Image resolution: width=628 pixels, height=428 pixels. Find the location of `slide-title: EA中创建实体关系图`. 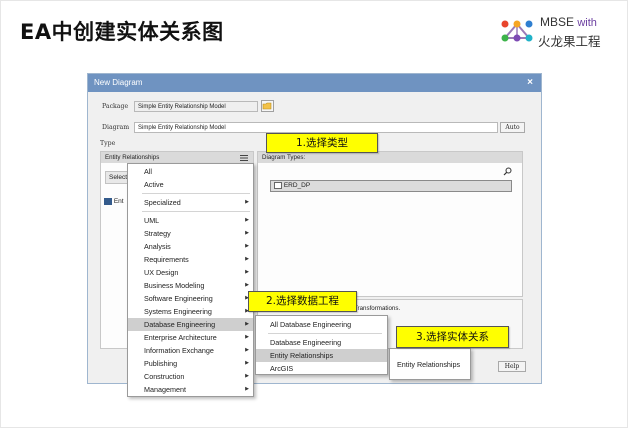

slide-title: EA中创建实体关系图 is located at coordinates (122, 32).